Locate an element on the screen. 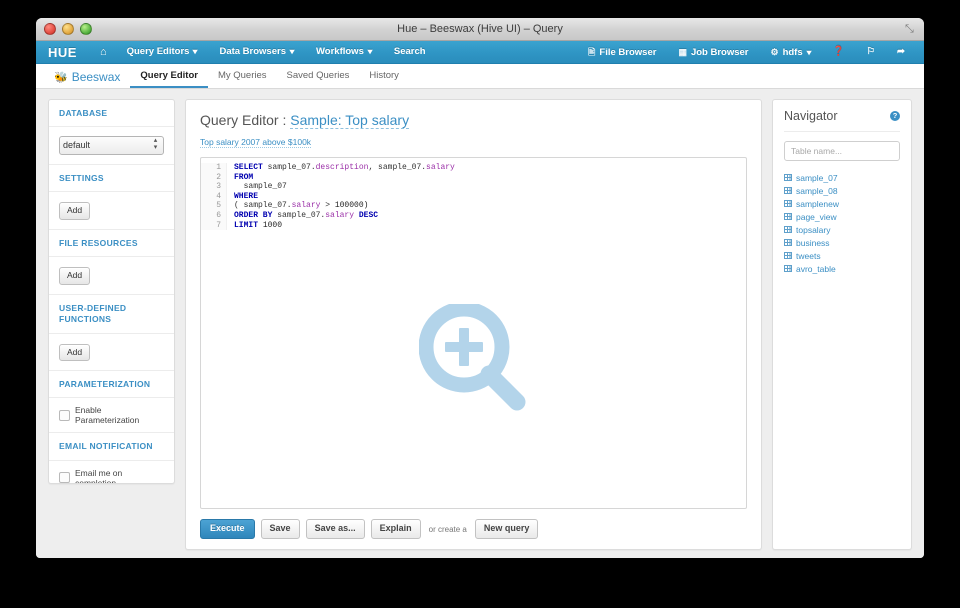 The width and height of the screenshot is (960, 608). navigator-header: Navigator ? is located at coordinates (842, 120).